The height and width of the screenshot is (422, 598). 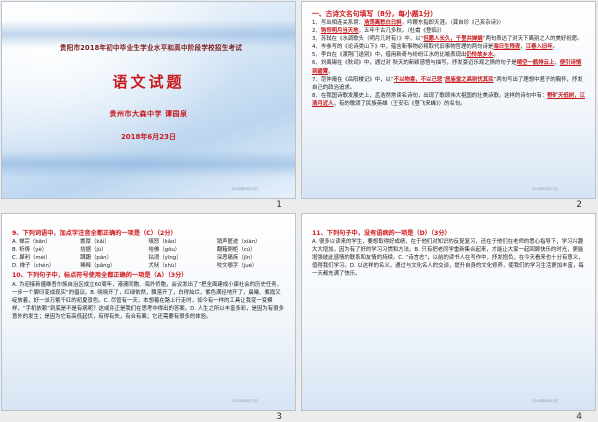 I want to click on school-author: 贵州市大森中学 谭园泉, so click(x=148, y=114).